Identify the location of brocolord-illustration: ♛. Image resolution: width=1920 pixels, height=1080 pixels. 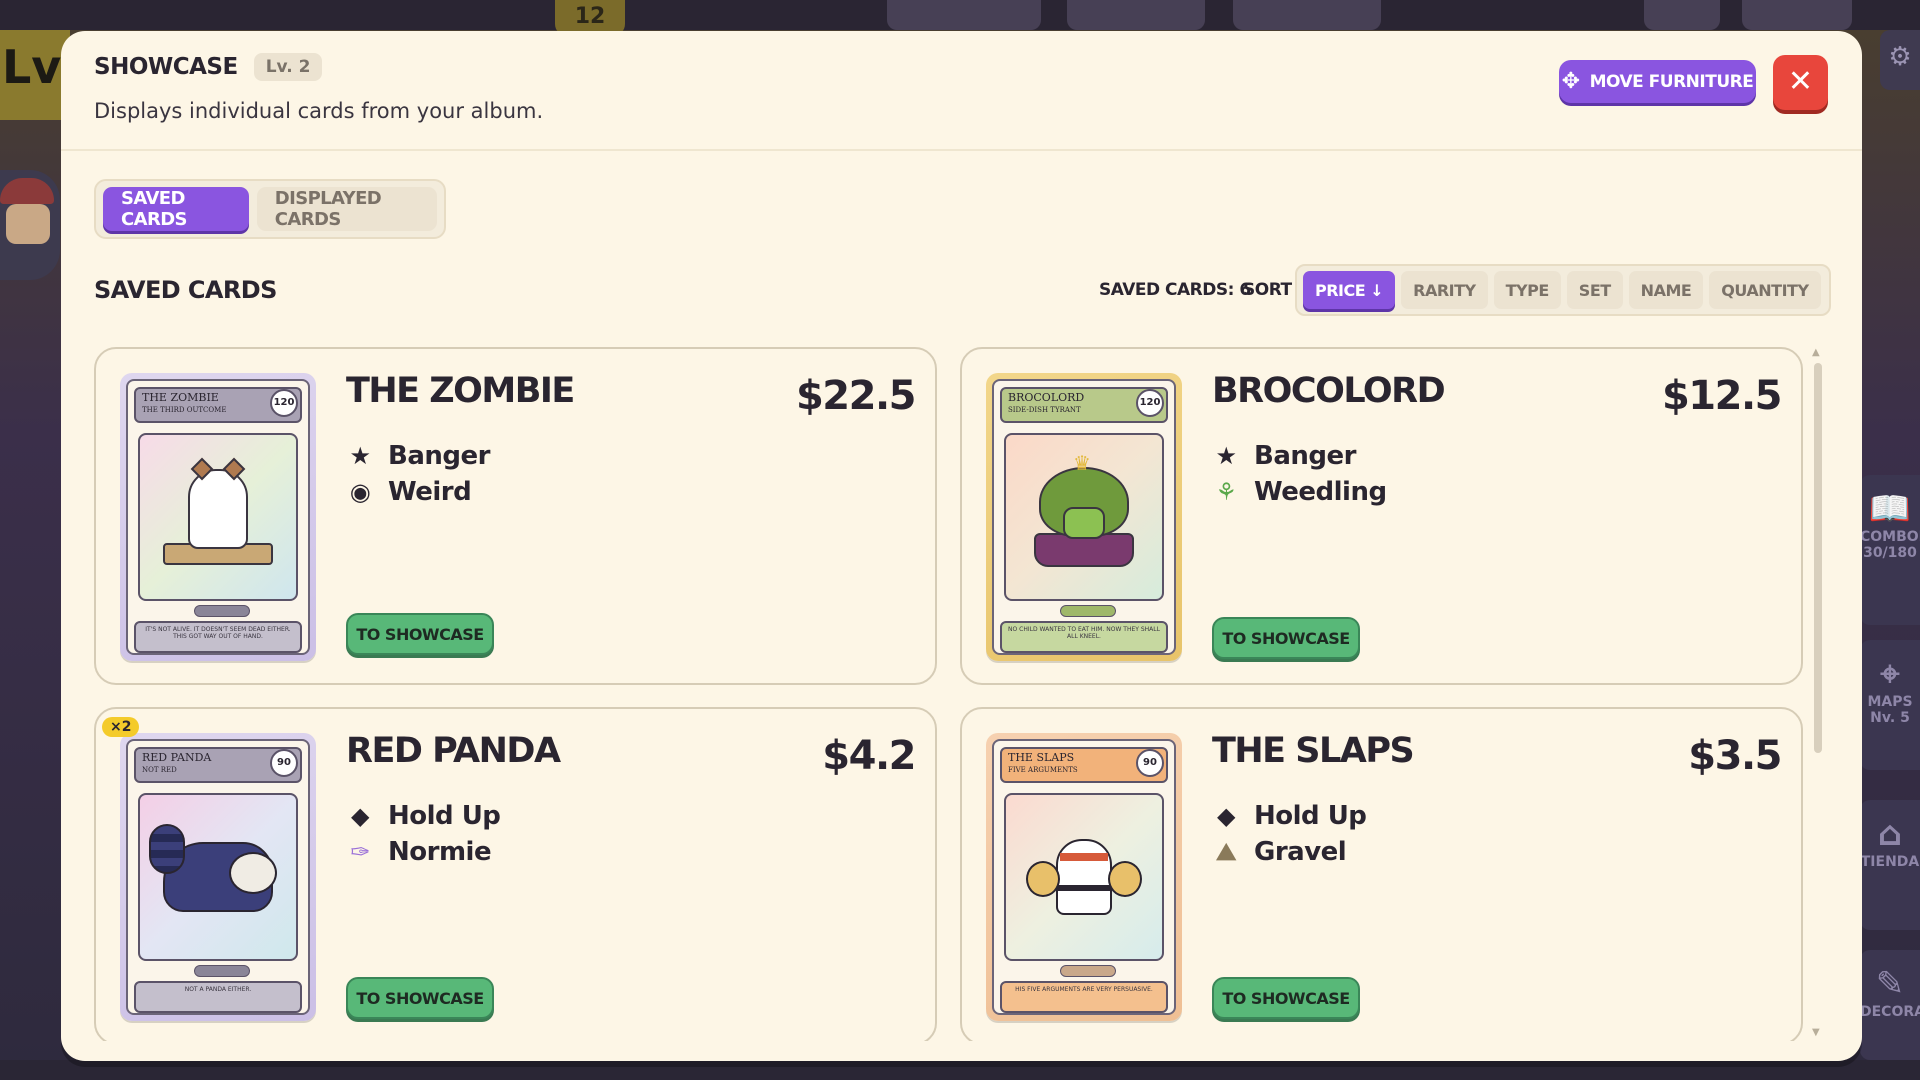
(1084, 517).